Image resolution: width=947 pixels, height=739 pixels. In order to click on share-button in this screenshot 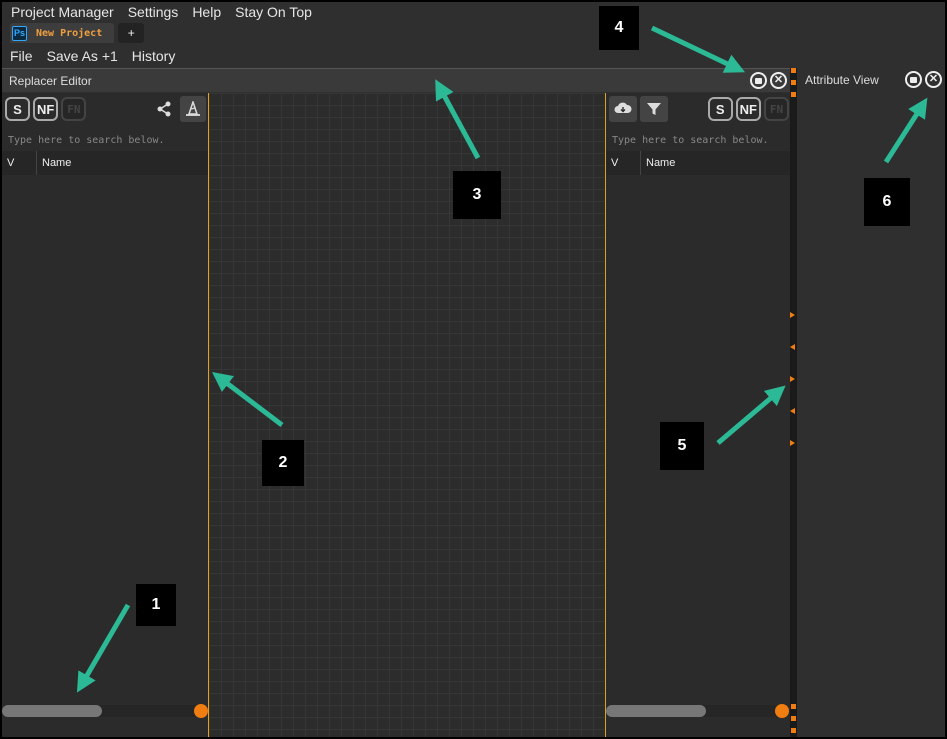, I will do `click(164, 109)`.